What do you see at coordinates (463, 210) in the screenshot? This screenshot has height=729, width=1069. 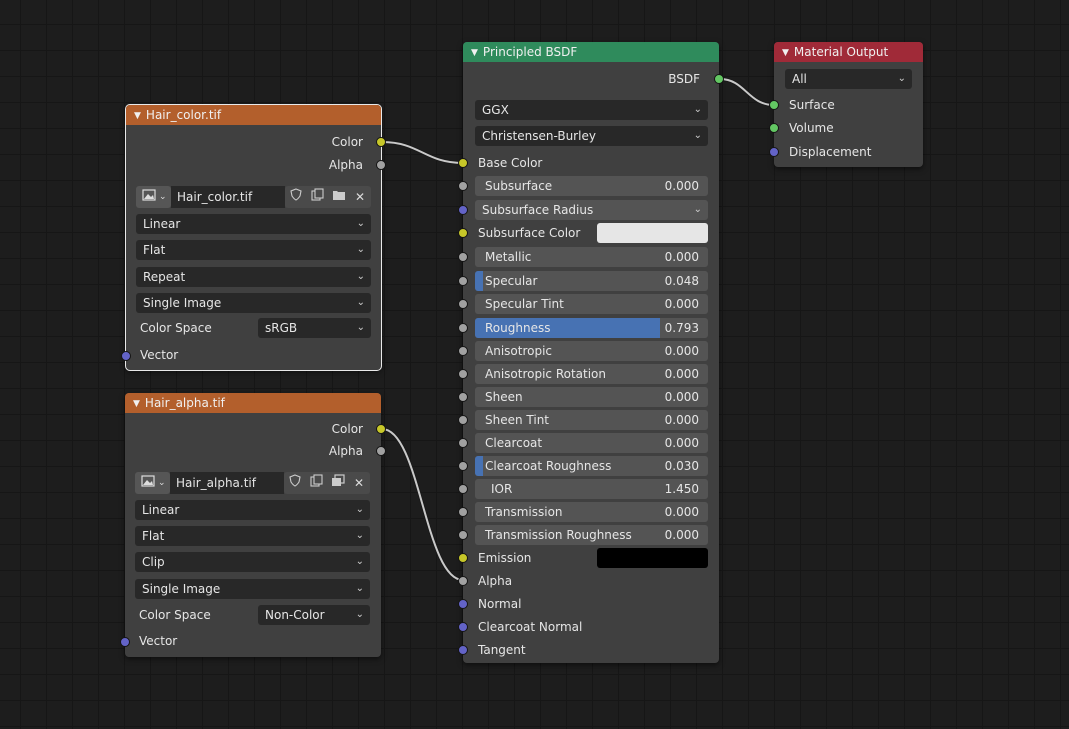 I see `input-subsurface-radius-socket` at bounding box center [463, 210].